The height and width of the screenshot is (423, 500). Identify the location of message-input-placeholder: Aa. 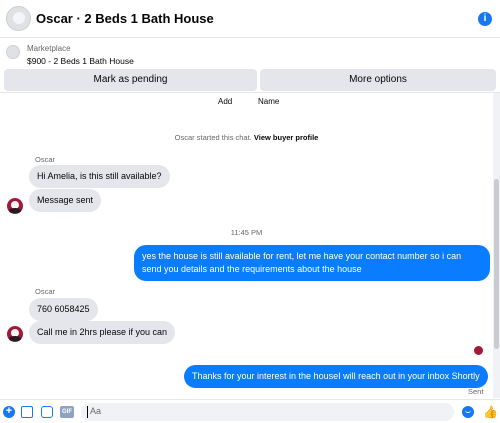
(96, 411).